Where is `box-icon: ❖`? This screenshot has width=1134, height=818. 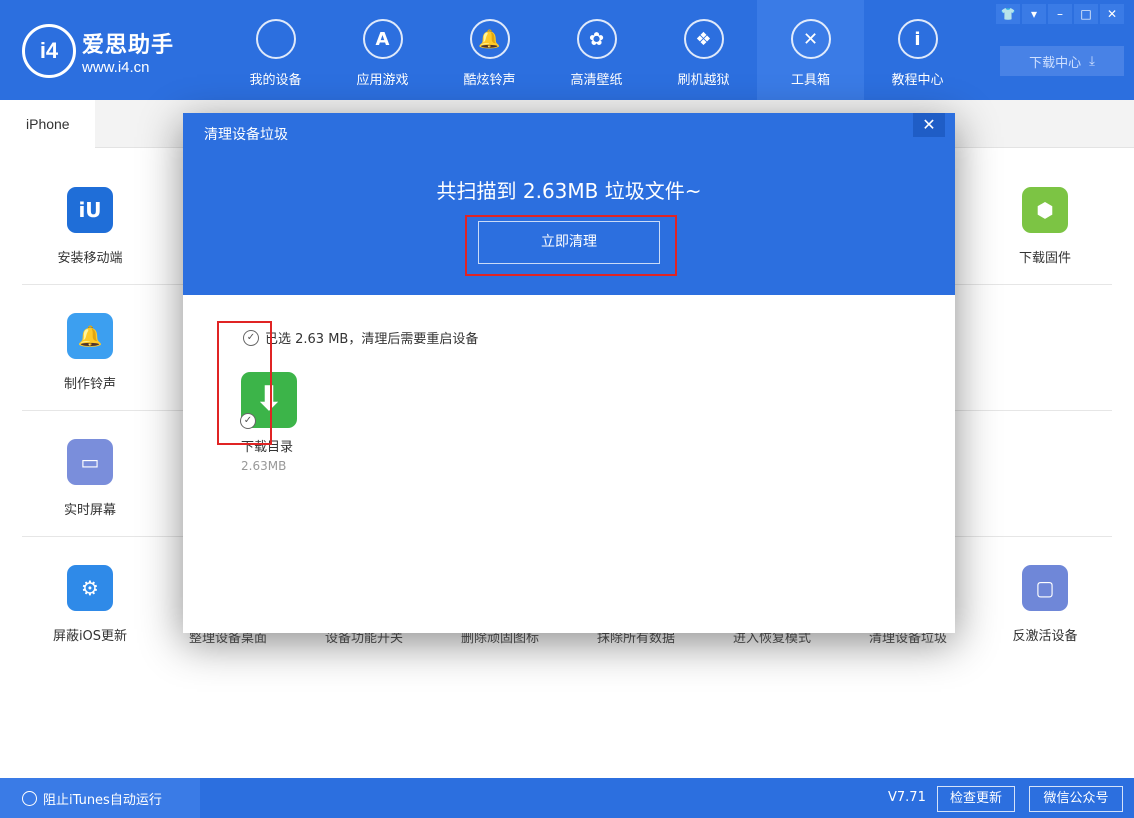
box-icon: ❖ is located at coordinates (703, 39).